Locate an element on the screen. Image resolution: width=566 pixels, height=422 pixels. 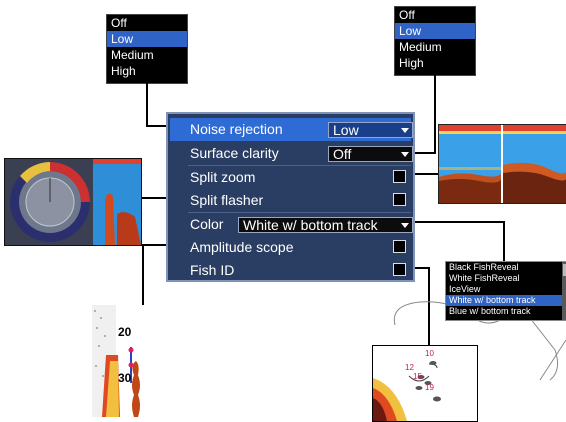
fish-depth-12: 12 is located at coordinates (409, 367).